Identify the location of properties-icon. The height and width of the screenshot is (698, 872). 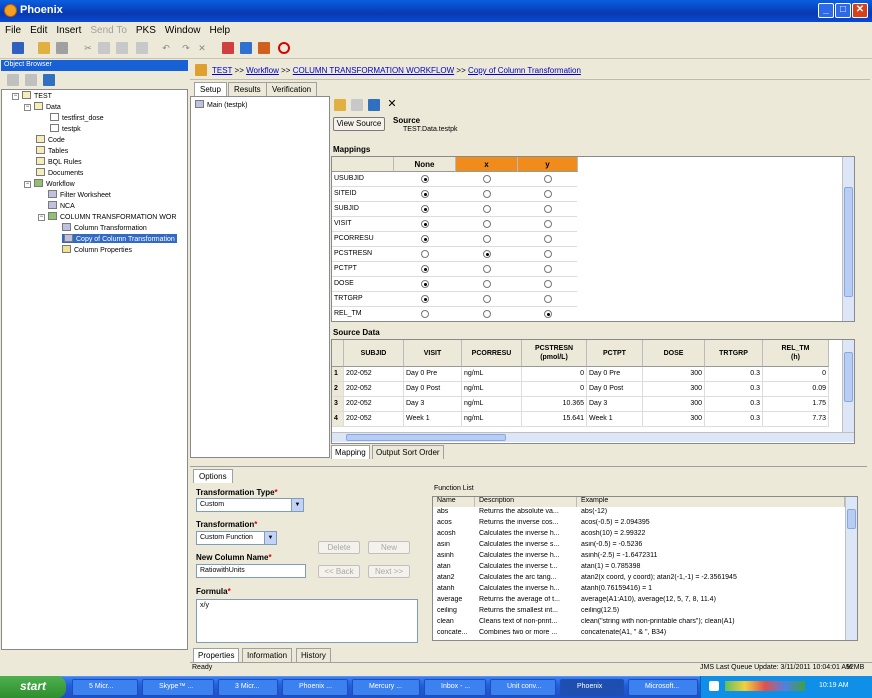
(31, 80).